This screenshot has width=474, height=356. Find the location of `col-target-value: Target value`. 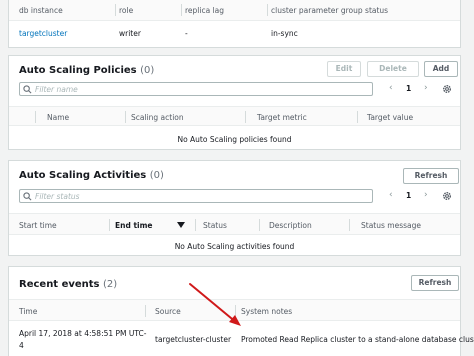

col-target-value: Target value is located at coordinates (390, 117).